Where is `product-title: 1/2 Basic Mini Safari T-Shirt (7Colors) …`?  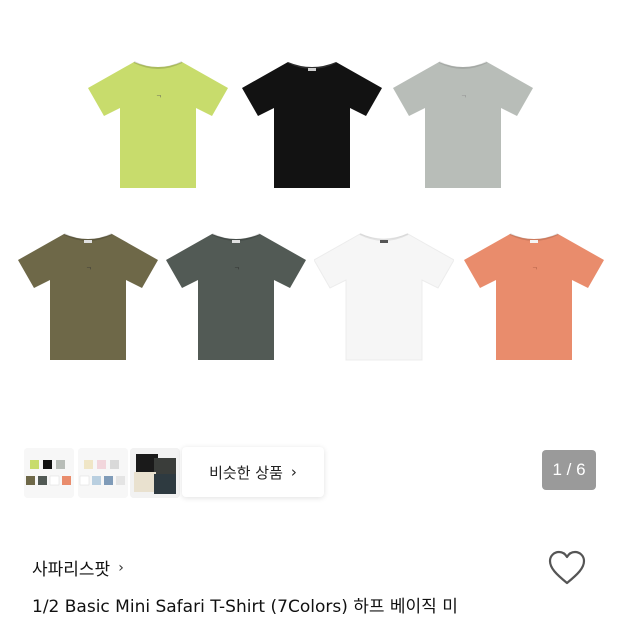
product-title: 1/2 Basic Mini Safari T-Shirt (7Colors) … is located at coordinates (245, 607).